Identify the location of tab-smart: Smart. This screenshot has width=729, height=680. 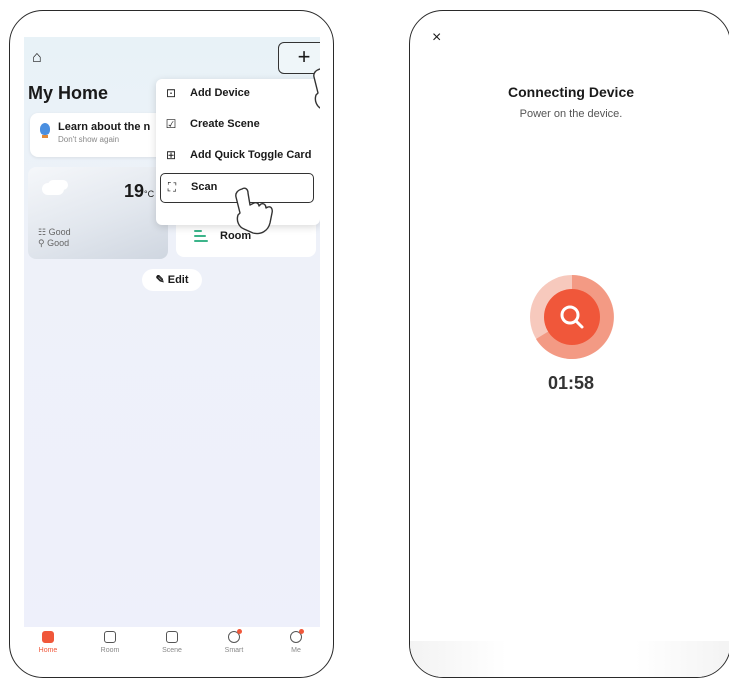
(234, 641).